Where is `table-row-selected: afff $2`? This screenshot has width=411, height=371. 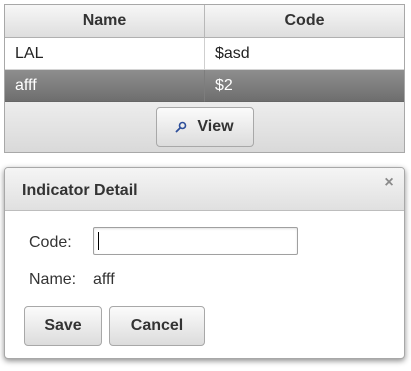 table-row-selected: afff $2 is located at coordinates (204, 86).